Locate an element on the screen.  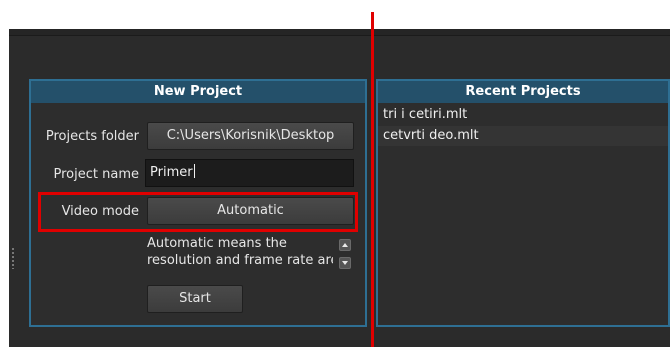
project-name-label: Project name is located at coordinates (96, 174).